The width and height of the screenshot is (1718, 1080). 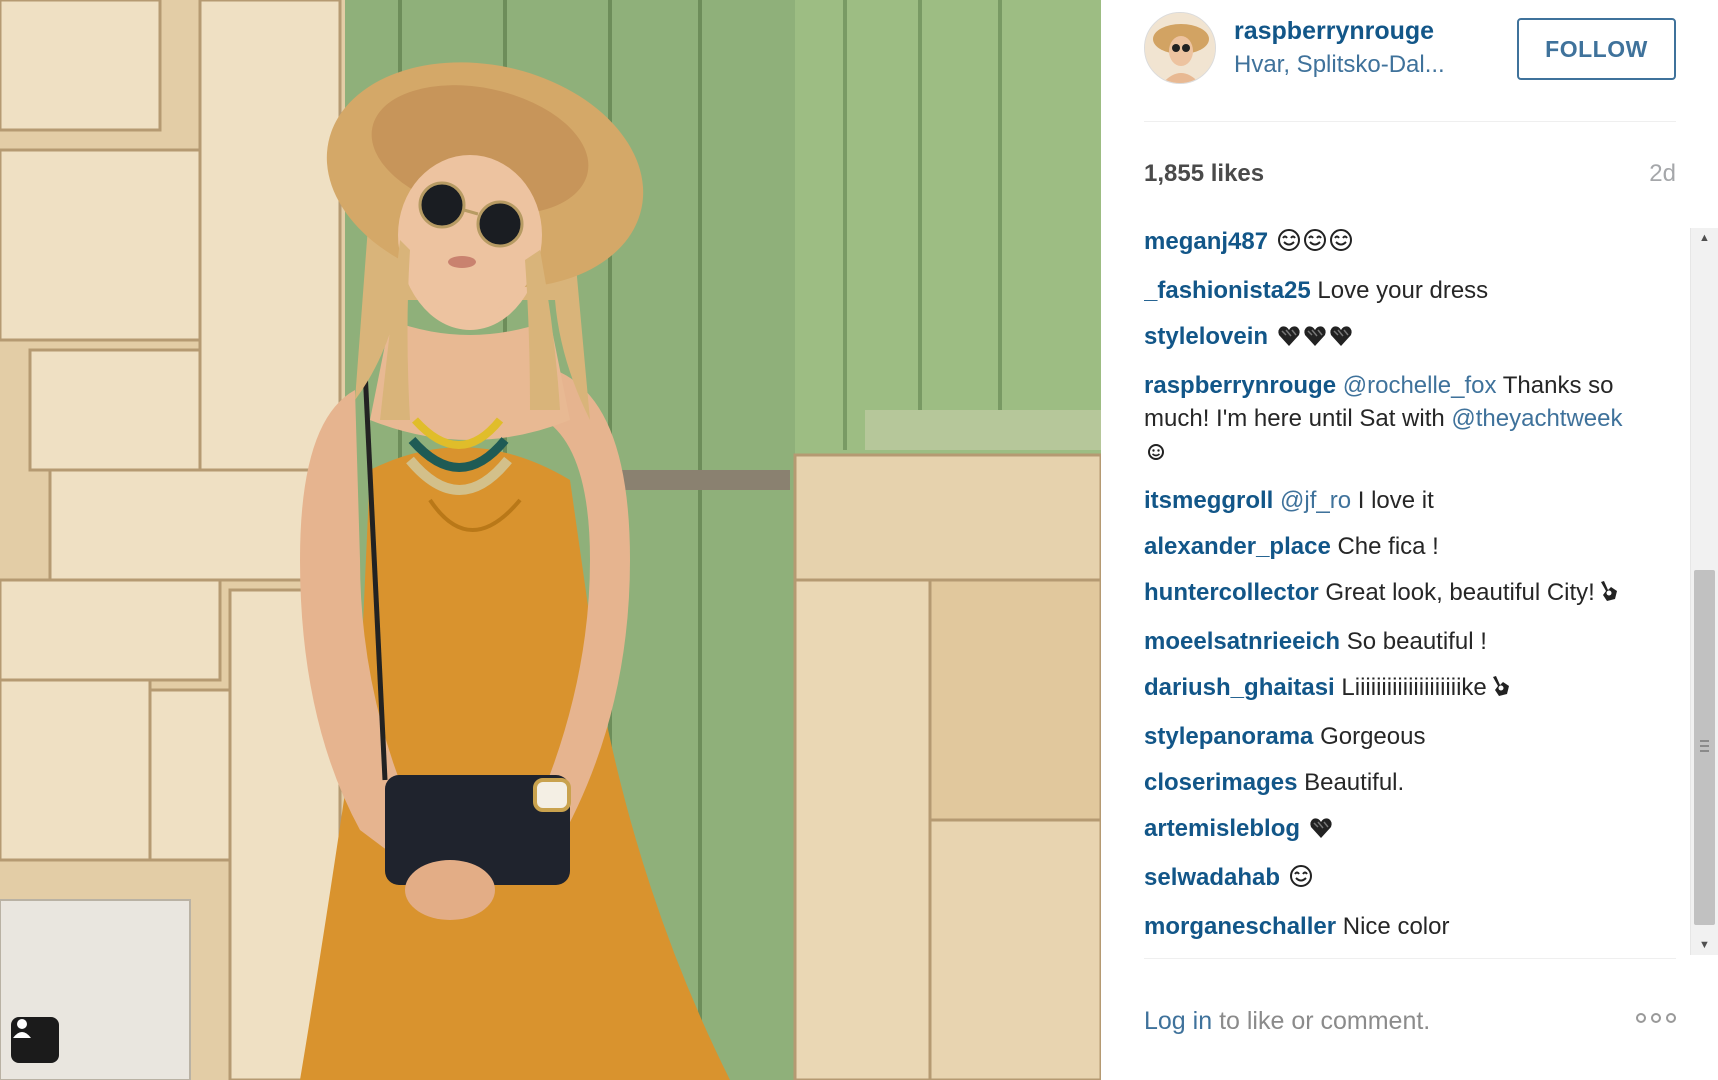 I want to click on comment-username: _fashionista25, so click(x=1227, y=290).